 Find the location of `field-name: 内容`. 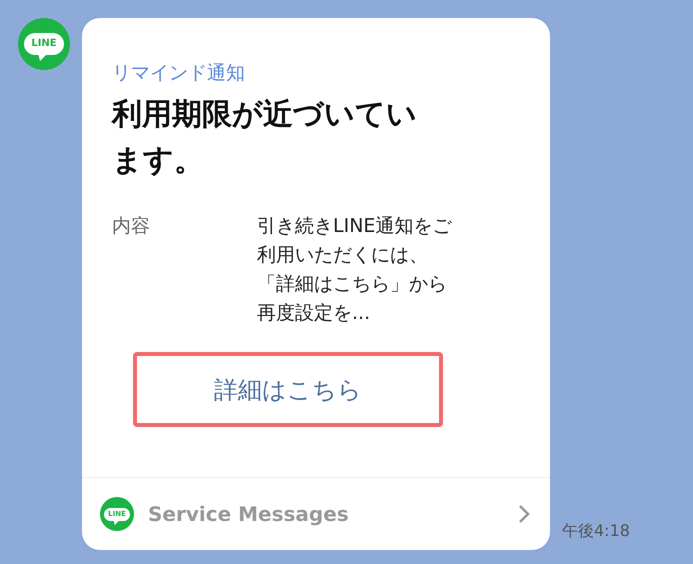

field-name: 内容 is located at coordinates (131, 226).